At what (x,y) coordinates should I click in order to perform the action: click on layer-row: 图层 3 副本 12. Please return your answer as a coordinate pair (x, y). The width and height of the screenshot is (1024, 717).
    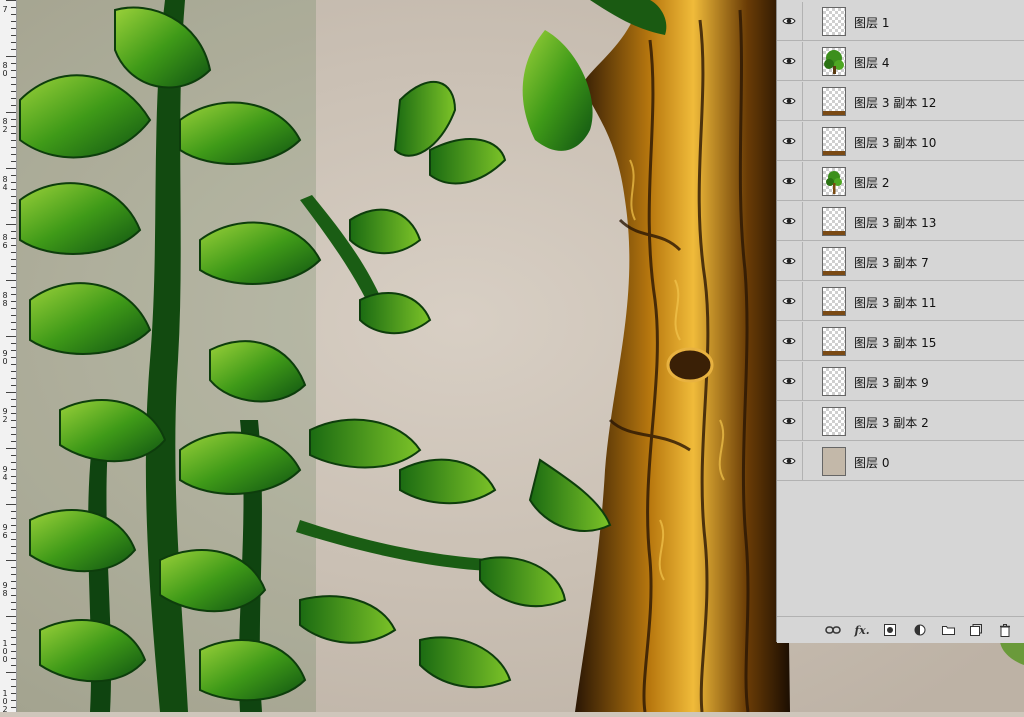
    Looking at the image, I should click on (900, 101).